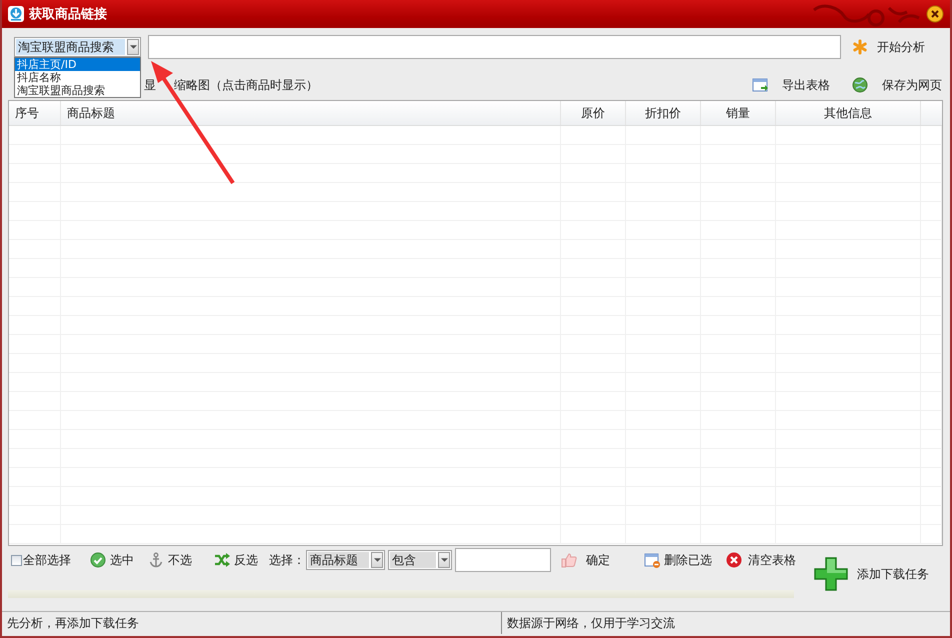  I want to click on shuffle-button: 反选, so click(236, 560).